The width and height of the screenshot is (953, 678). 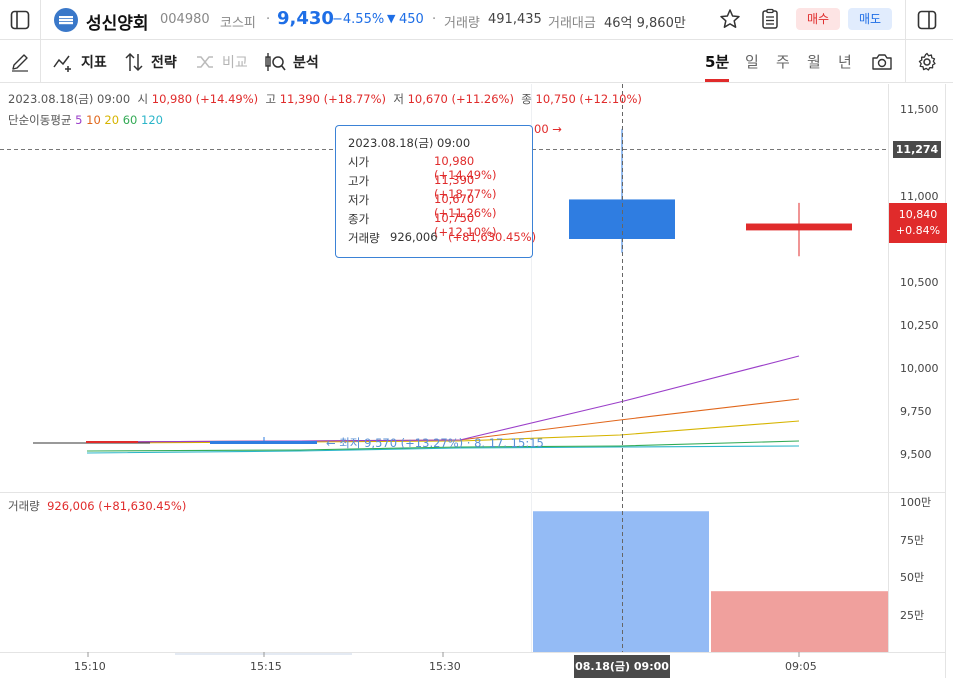 What do you see at coordinates (438, 206) in the screenshot?
I see `tooltip-row-low: 저가 10,670 (+11.26%)` at bounding box center [438, 206].